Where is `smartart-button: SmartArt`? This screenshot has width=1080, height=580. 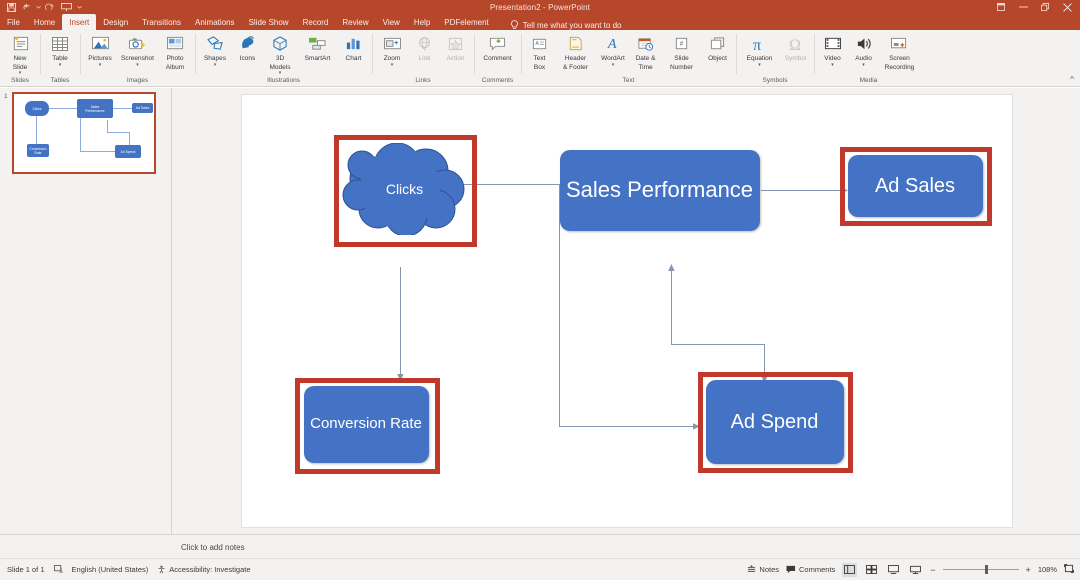 smartart-button: SmartArt is located at coordinates (317, 47).